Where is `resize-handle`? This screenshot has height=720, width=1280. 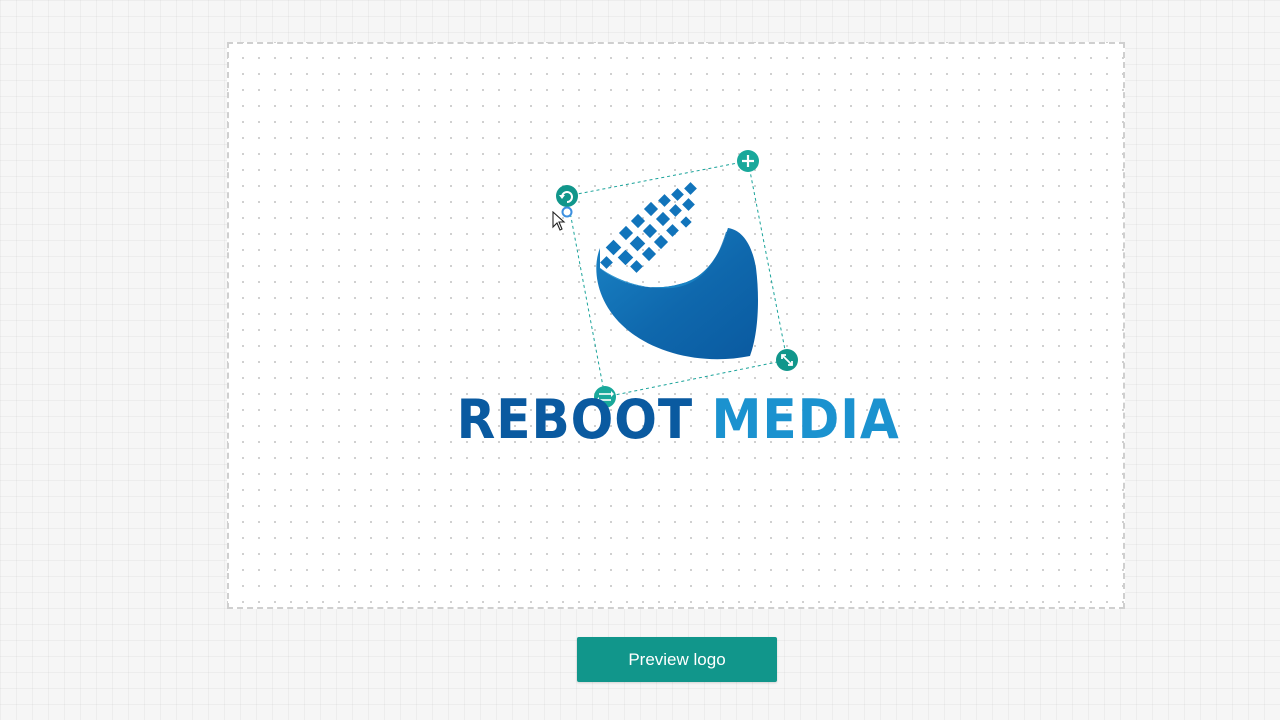 resize-handle is located at coordinates (787, 360).